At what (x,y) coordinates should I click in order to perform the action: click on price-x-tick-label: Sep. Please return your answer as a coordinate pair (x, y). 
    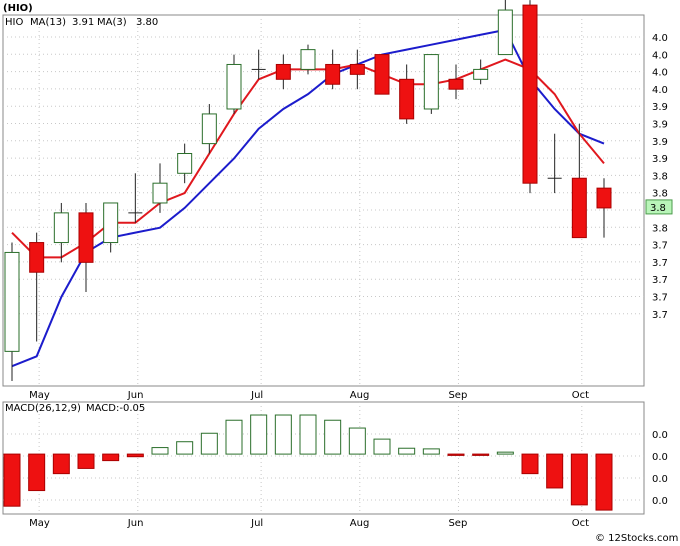
    Looking at the image, I should click on (457, 395).